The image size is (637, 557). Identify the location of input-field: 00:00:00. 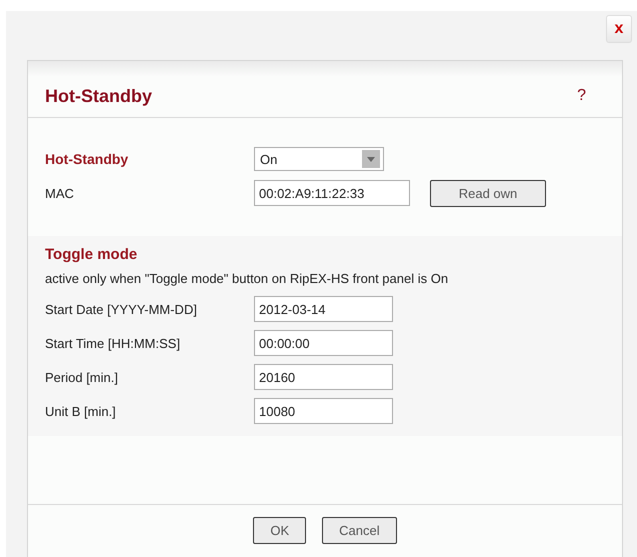
(323, 343).